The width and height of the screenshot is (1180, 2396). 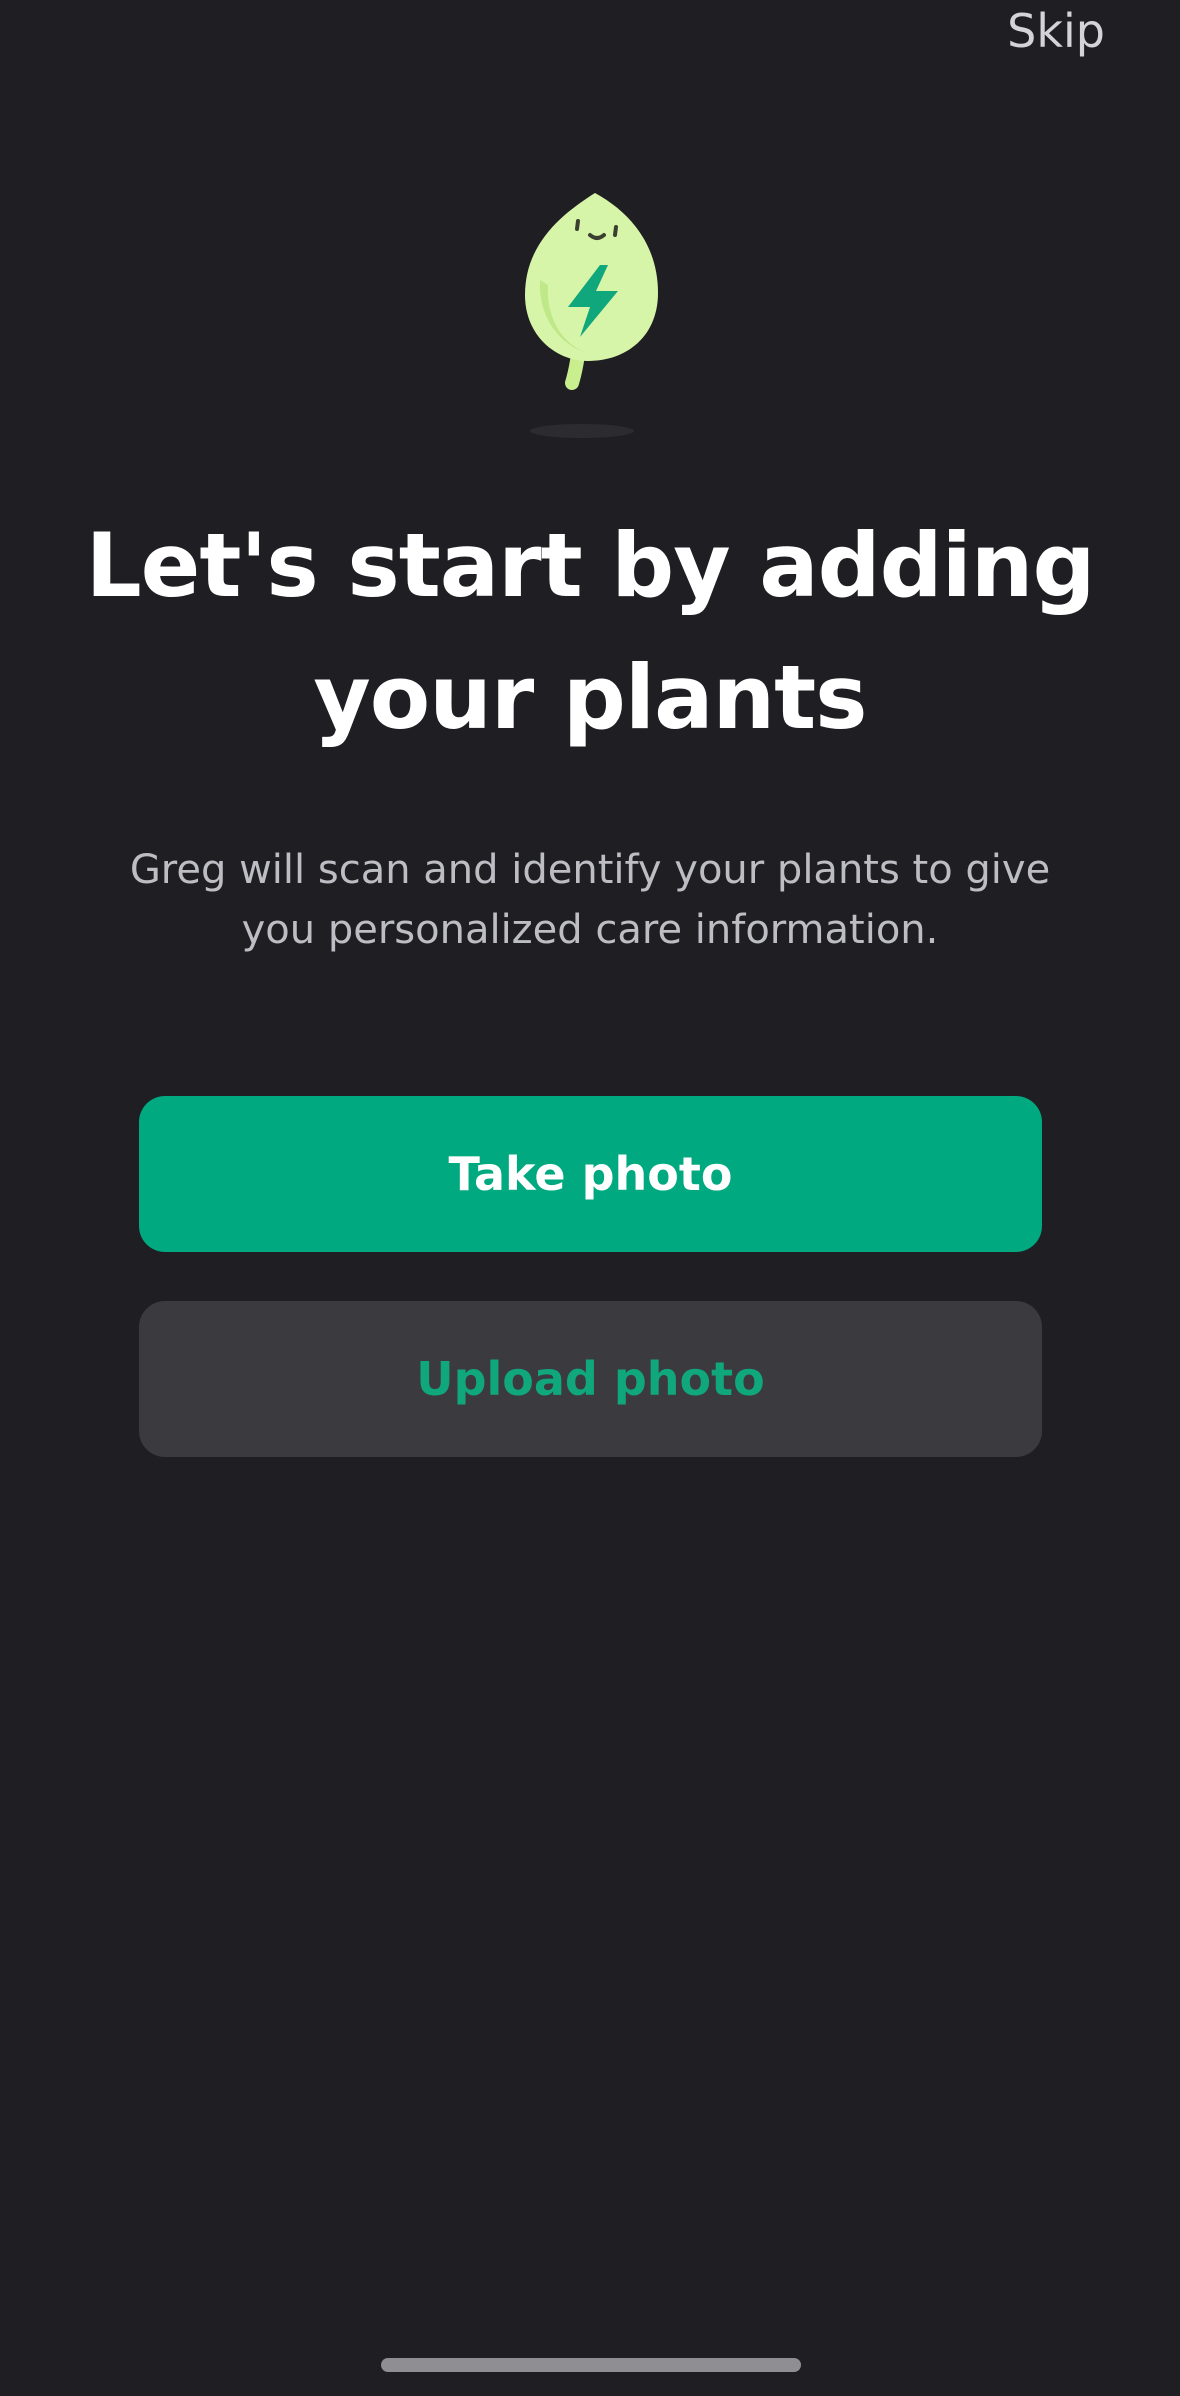 I want to click on home-indicator, so click(x=591, y=2365).